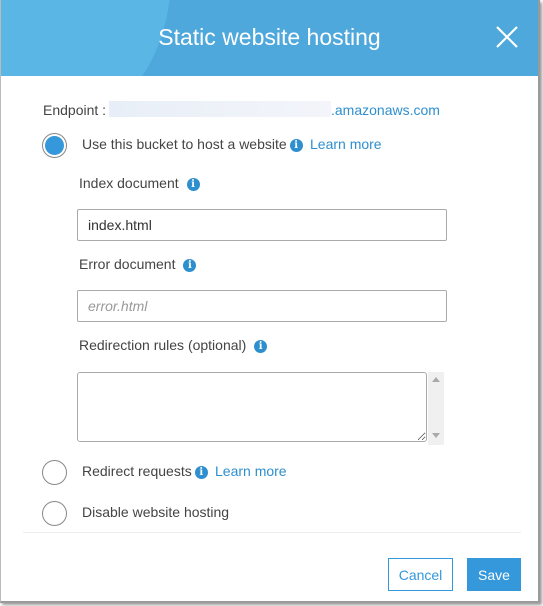 This screenshot has height=606, width=543. I want to click on redirection-rules-label: Redirection rules (optional) i, so click(173, 345).